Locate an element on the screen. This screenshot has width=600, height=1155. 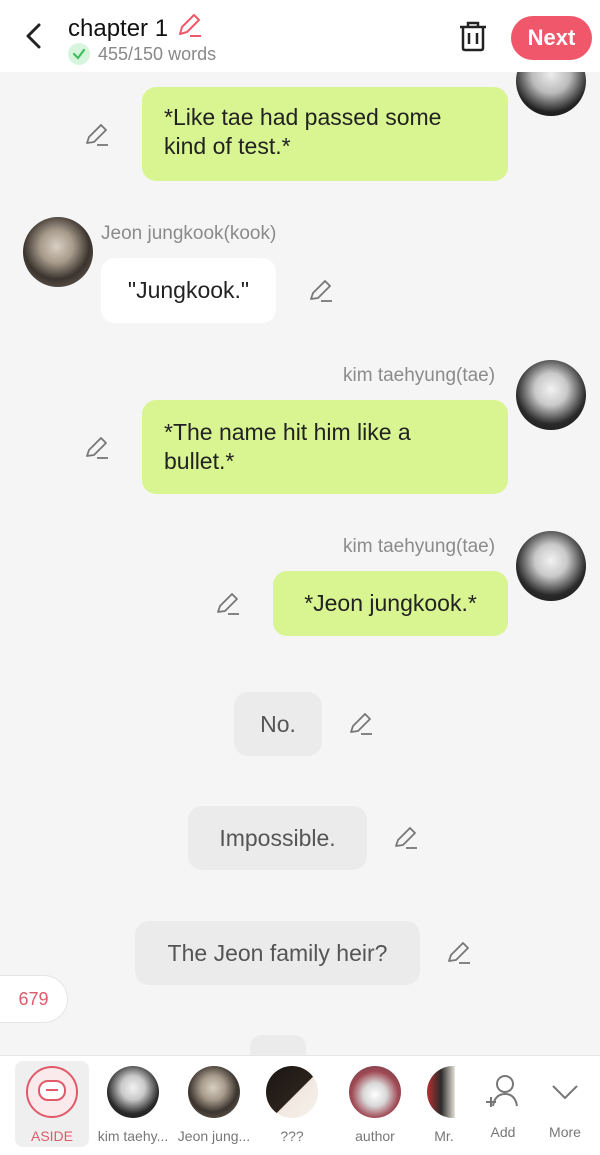
character-mr: Mr. is located at coordinates (441, 1105).